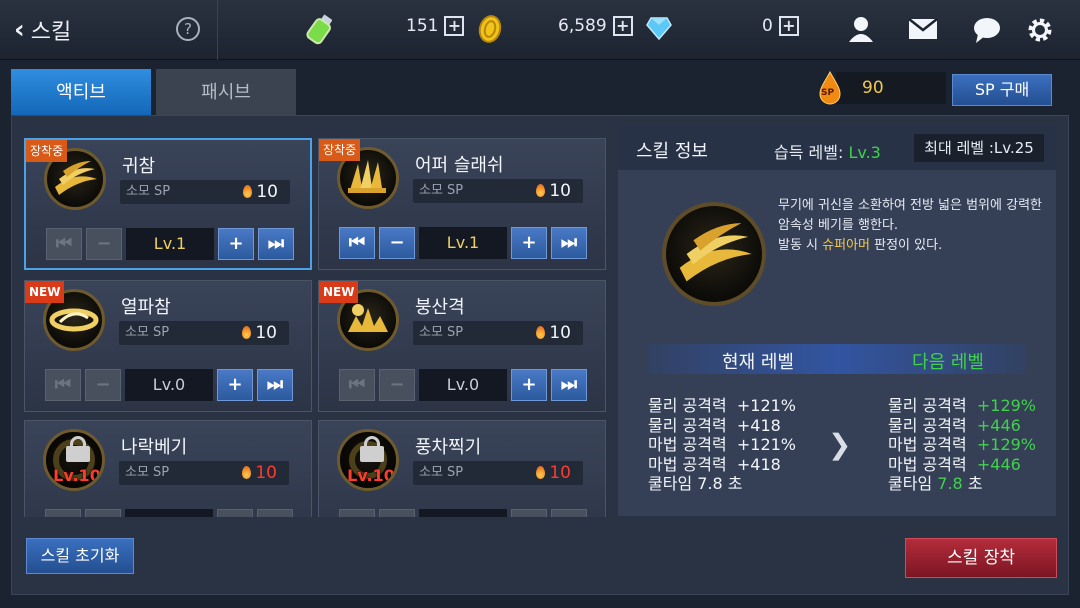 This screenshot has height=608, width=1080. What do you see at coordinates (923, 29) in the screenshot?
I see `mail-icon` at bounding box center [923, 29].